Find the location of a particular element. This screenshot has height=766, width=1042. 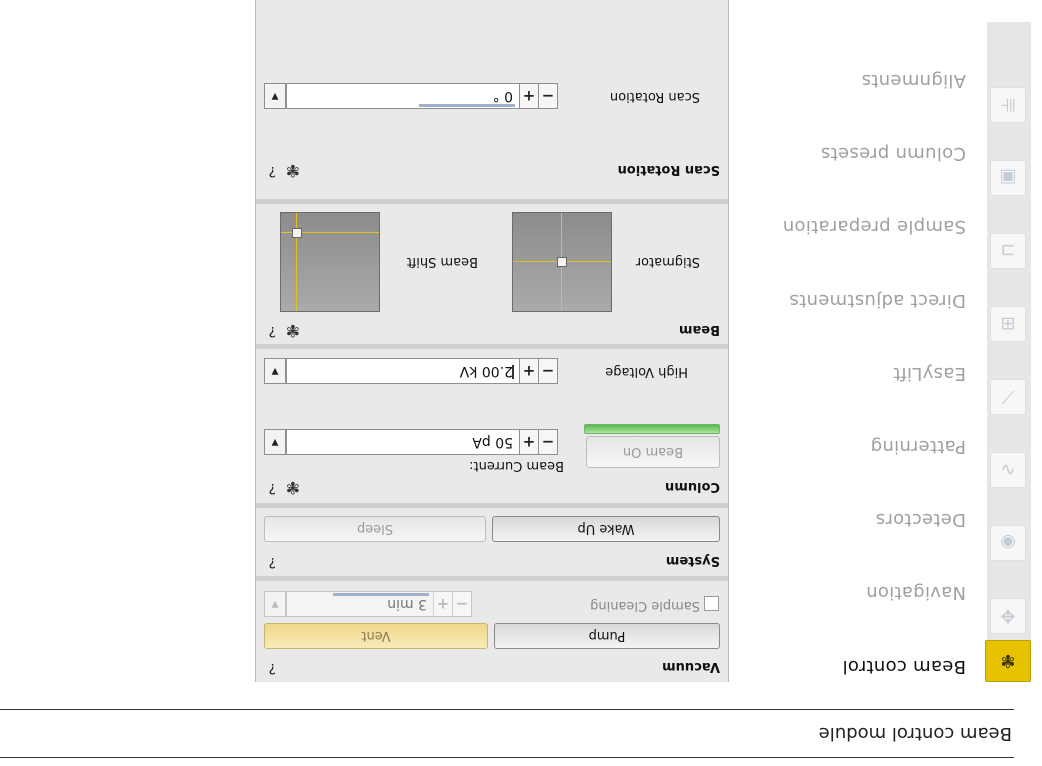

module-item-patterning: Patterning is located at coordinates (918, 446).